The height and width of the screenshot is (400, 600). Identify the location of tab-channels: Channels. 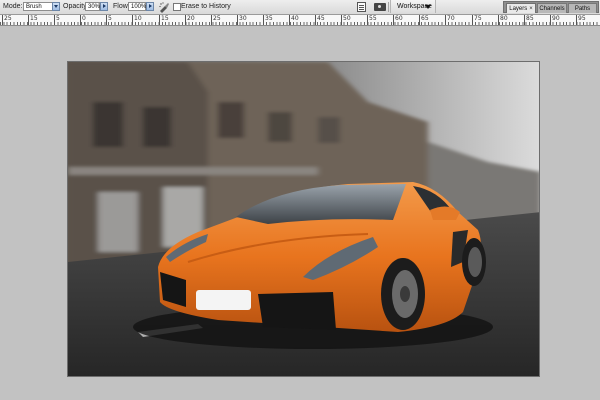
(552, 8).